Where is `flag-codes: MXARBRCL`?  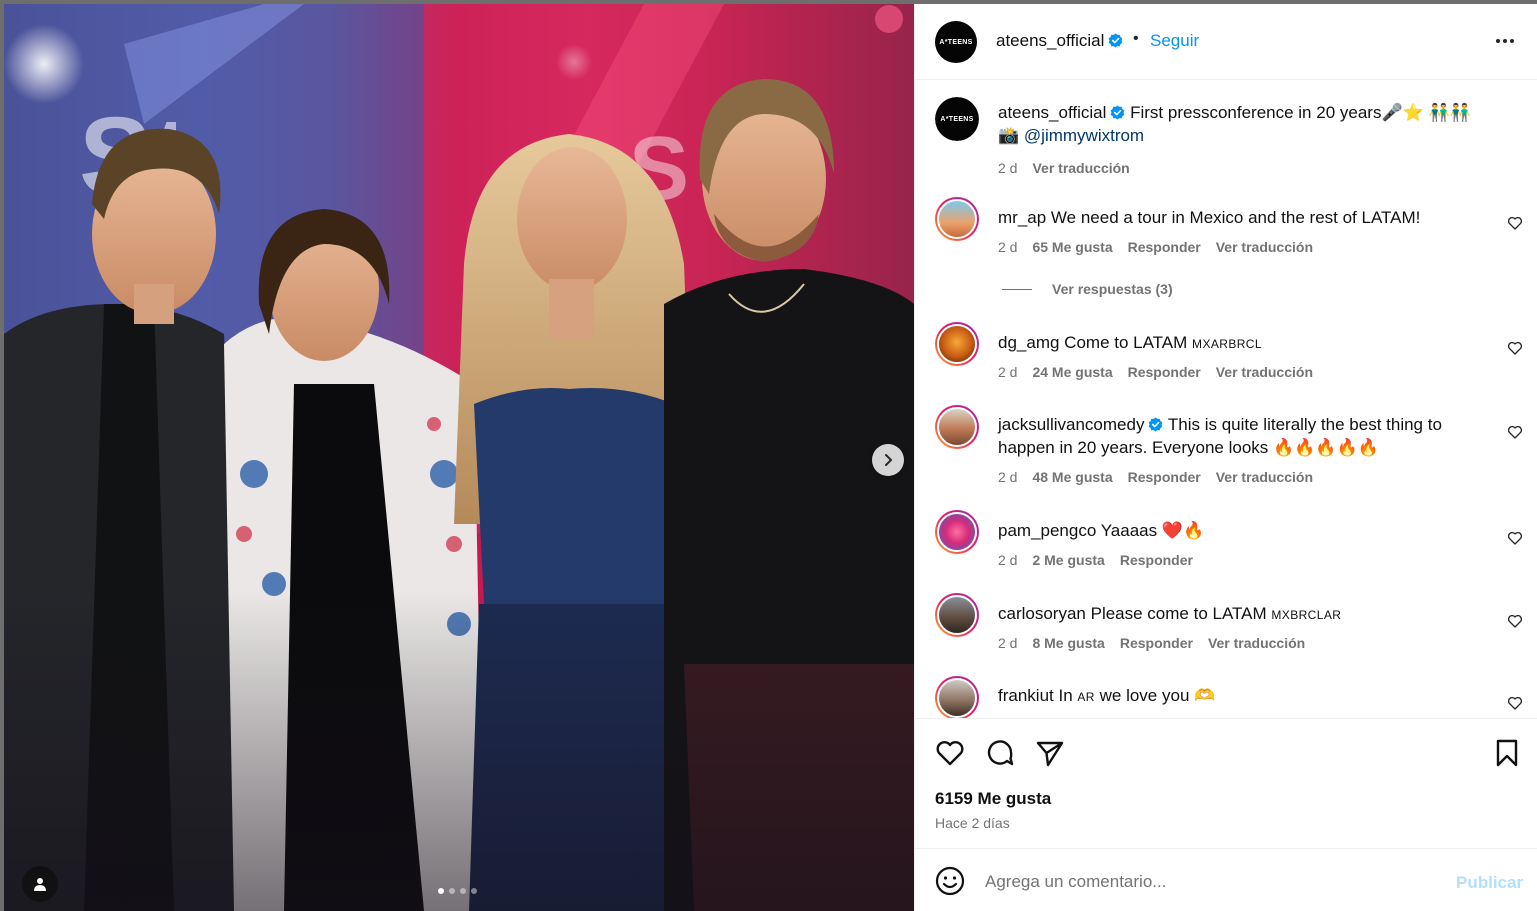
flag-codes: MXARBRCL is located at coordinates (1227, 344).